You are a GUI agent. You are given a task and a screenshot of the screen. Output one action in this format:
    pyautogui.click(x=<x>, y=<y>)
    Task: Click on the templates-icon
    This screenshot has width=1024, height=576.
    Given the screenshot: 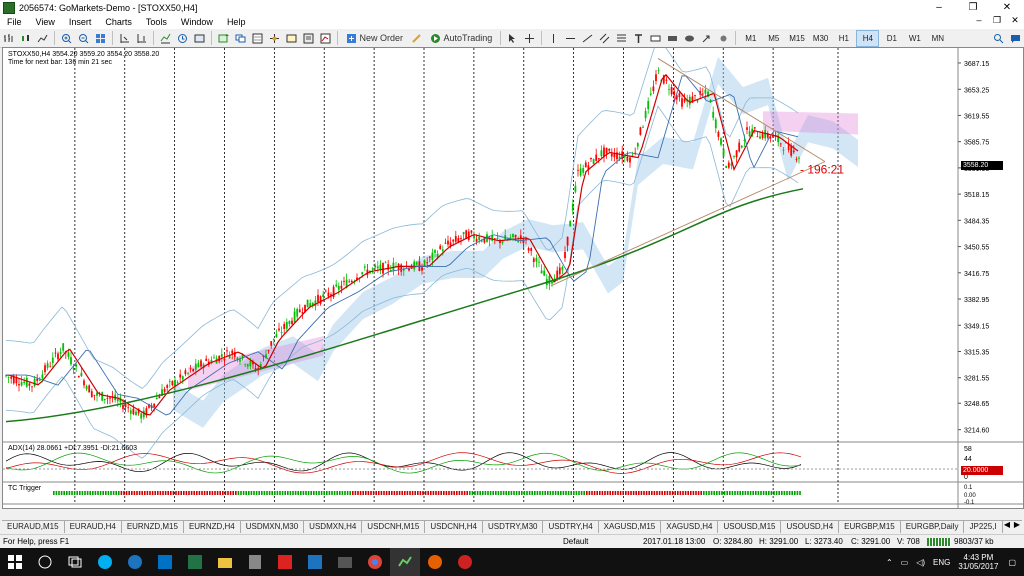 What is the action you would take?
    pyautogui.click(x=199, y=38)
    